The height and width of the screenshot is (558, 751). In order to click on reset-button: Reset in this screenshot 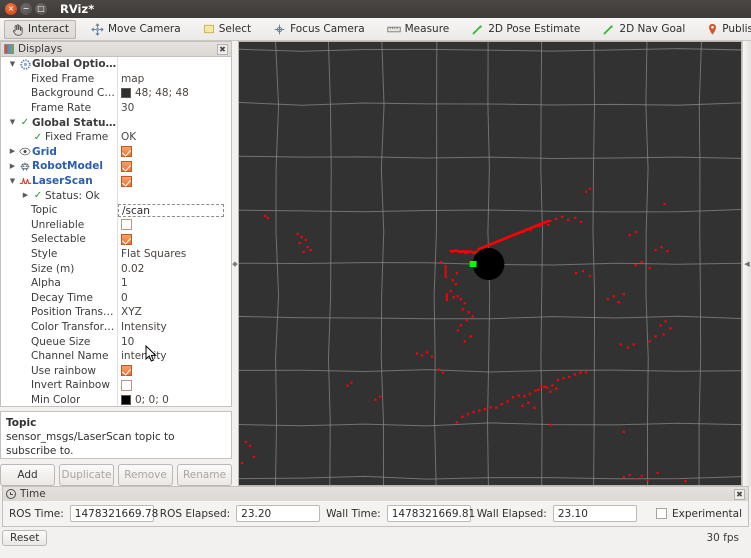, I will do `click(25, 537)`.